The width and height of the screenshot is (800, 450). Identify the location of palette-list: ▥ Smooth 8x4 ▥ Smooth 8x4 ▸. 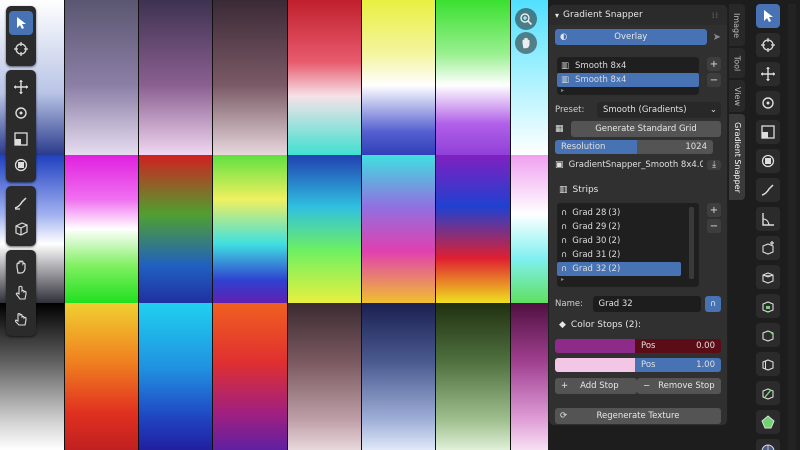
(628, 76).